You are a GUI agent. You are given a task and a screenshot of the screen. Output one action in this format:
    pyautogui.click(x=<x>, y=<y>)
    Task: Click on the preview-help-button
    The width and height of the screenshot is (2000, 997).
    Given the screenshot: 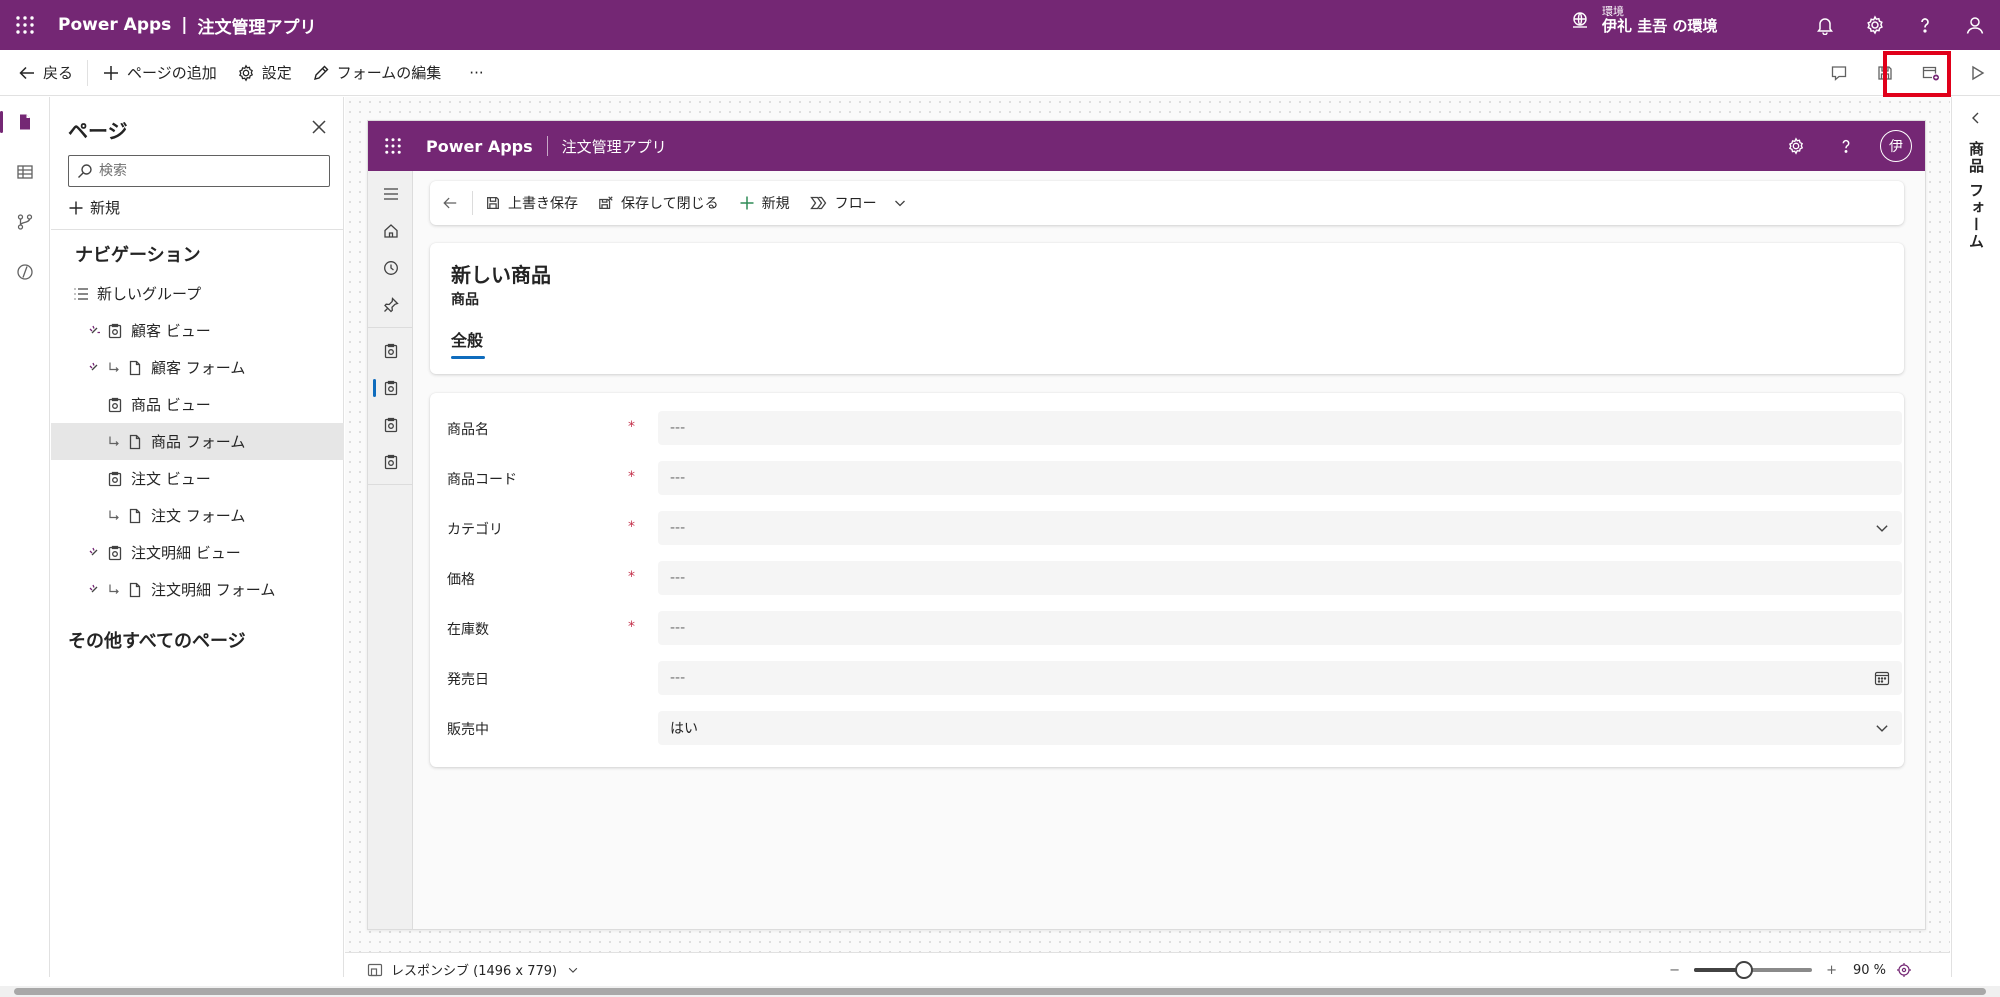 What is the action you would take?
    pyautogui.click(x=1846, y=146)
    